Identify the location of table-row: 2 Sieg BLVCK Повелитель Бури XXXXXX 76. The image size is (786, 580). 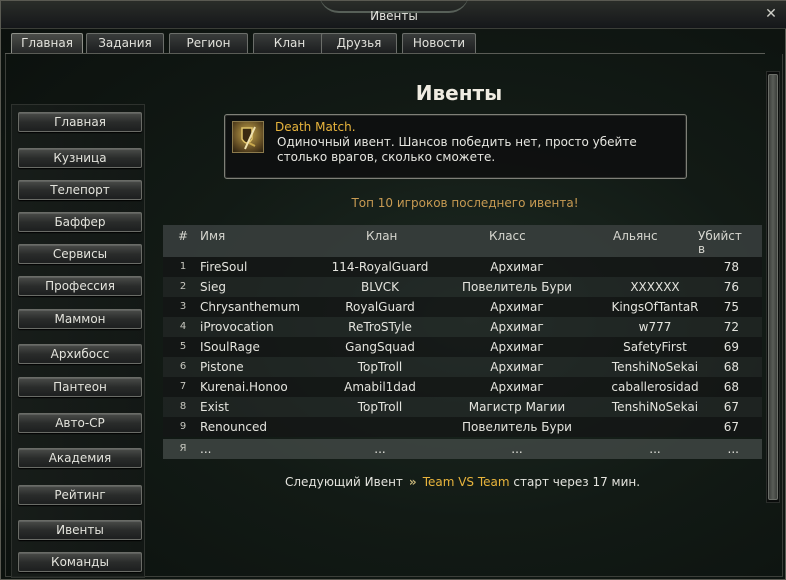
(462, 287).